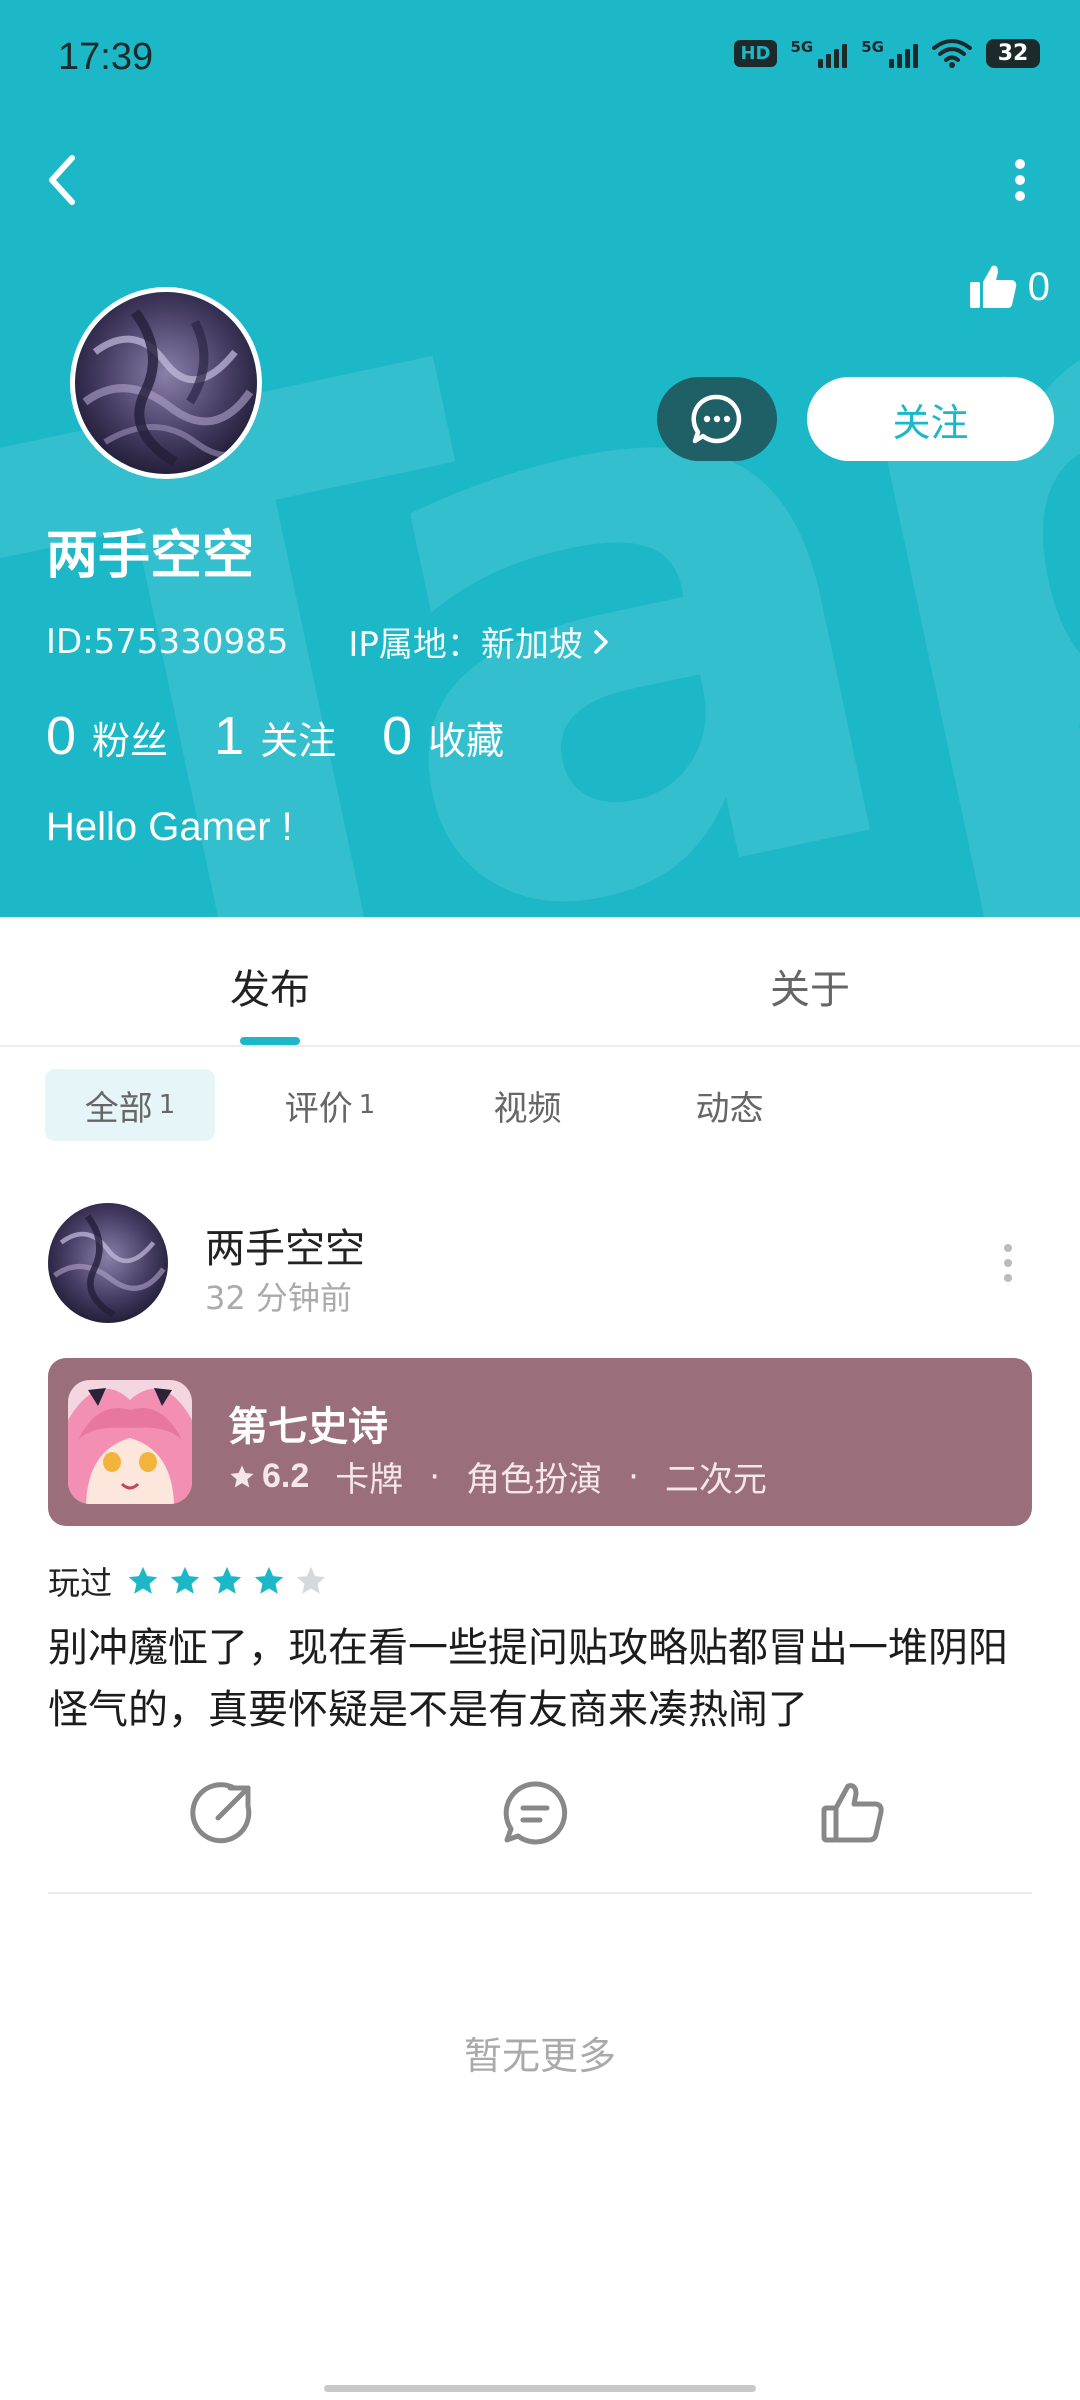 Image resolution: width=1080 pixels, height=2400 pixels. What do you see at coordinates (118, 1108) in the screenshot?
I see `chip-label: 全部` at bounding box center [118, 1108].